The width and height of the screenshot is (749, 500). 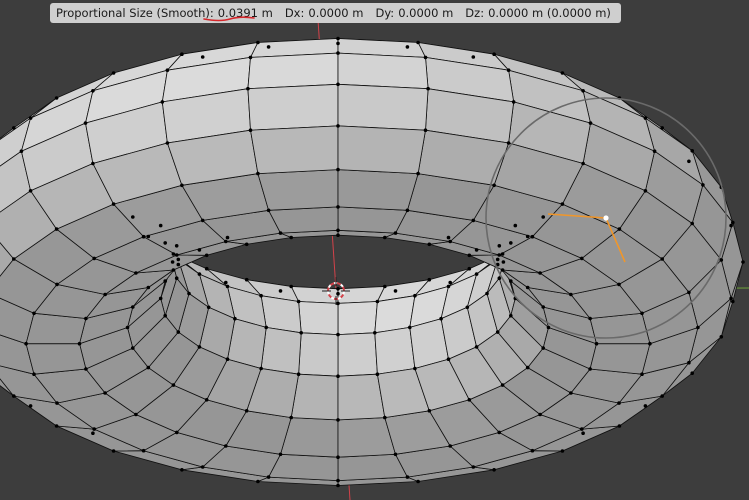 I want to click on selected-vertex, so click(x=606, y=218).